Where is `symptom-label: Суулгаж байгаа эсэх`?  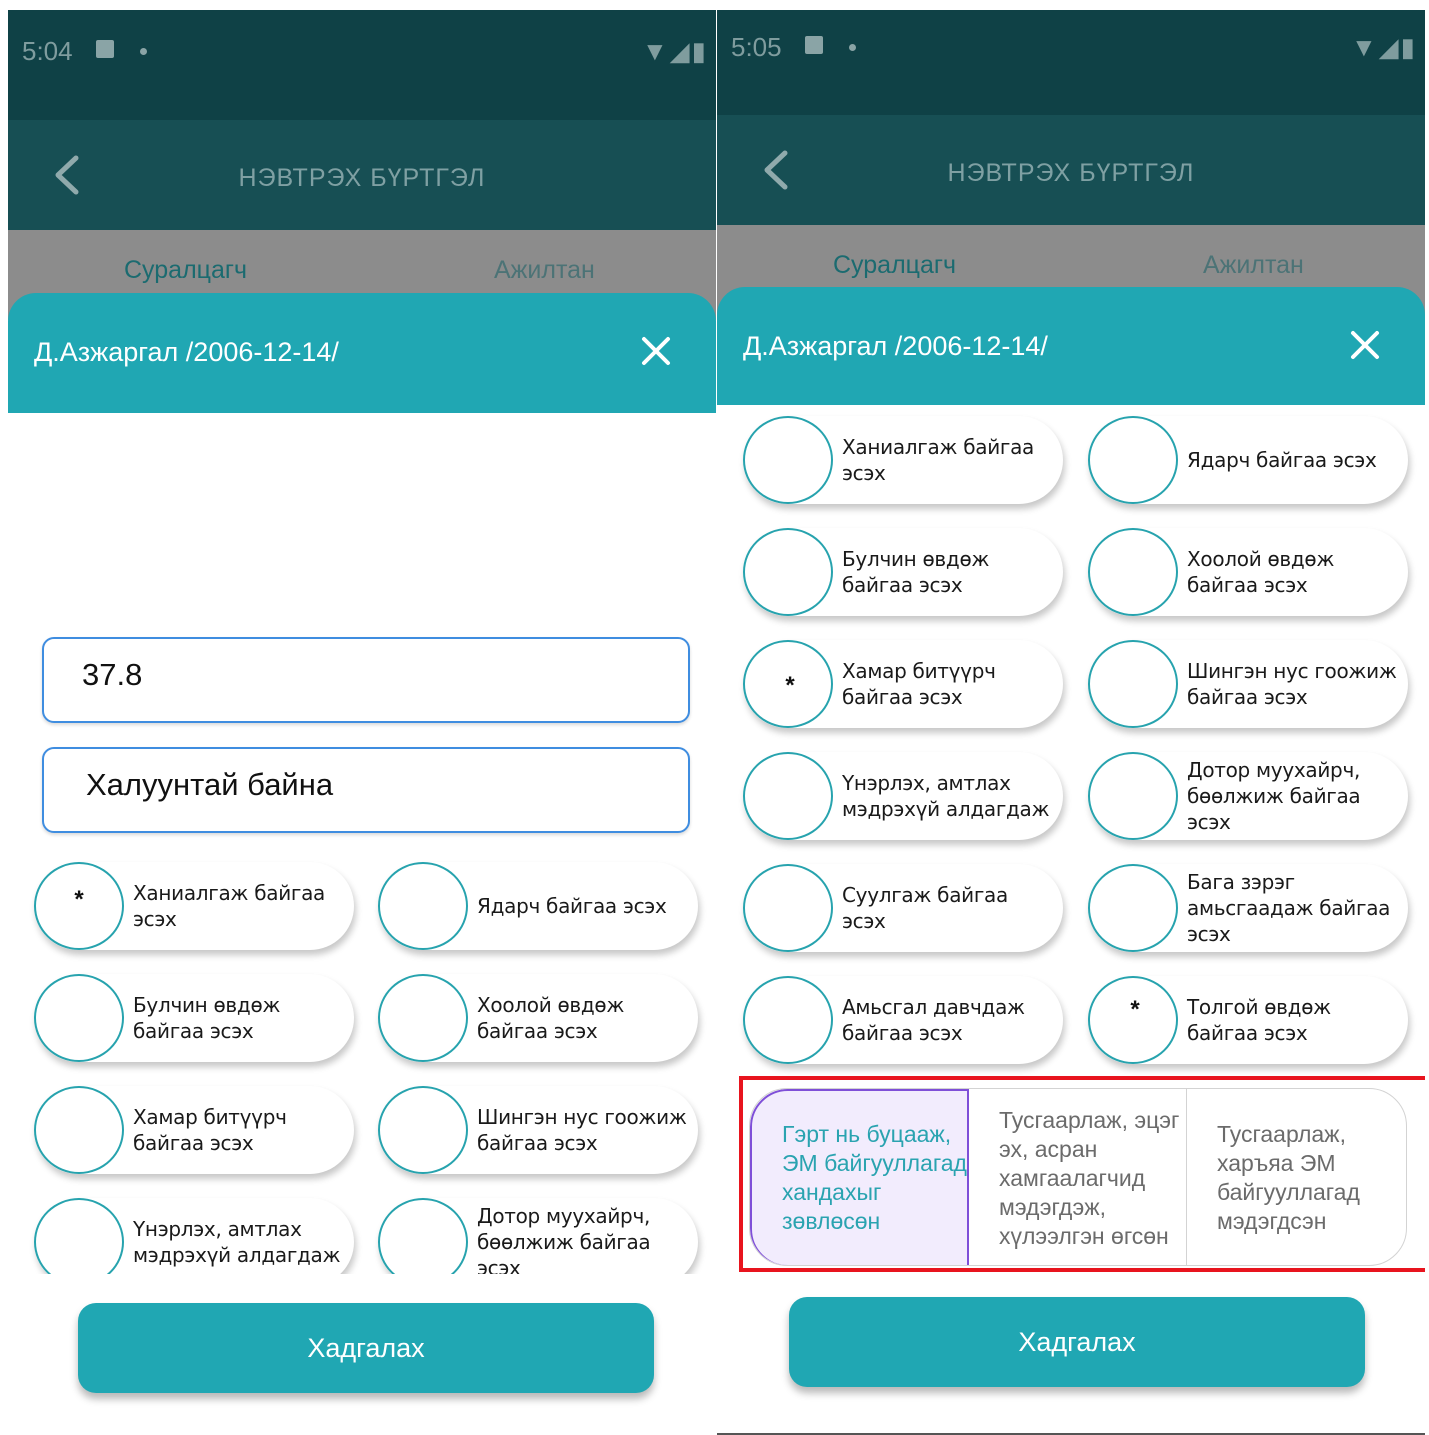 symptom-label: Суулгаж байгаа эсэх is located at coordinates (925, 908).